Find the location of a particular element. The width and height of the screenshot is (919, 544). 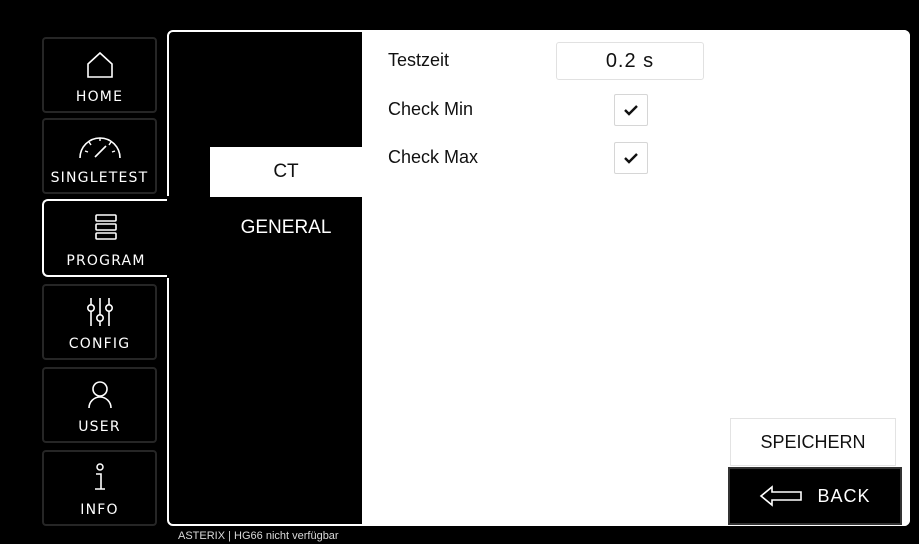

sliders-icon is located at coordinates (99, 312).